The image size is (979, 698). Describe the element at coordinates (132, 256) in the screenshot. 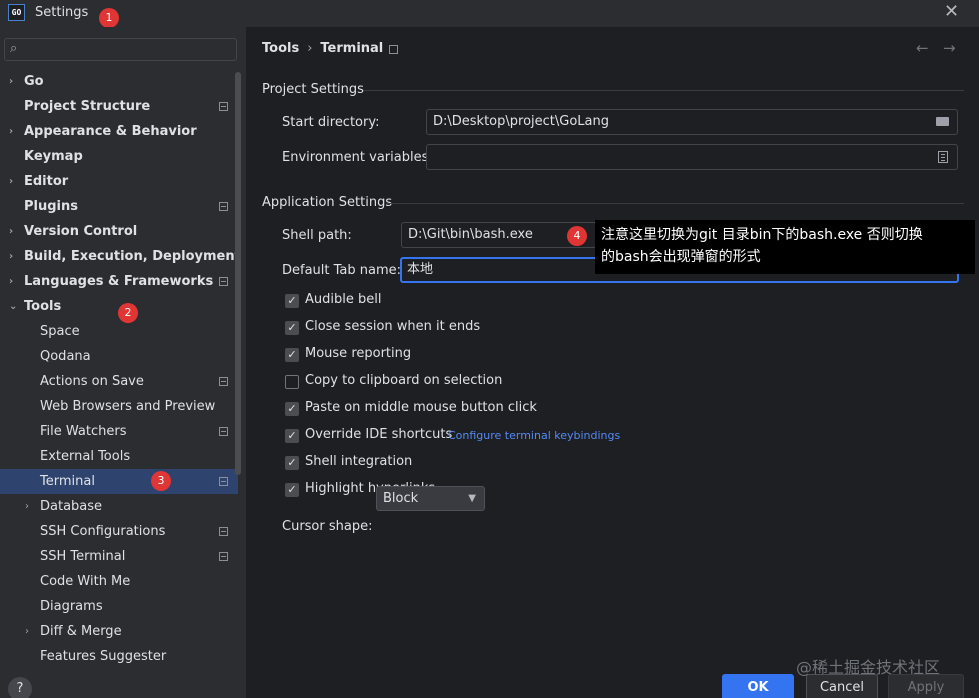

I see `sidebar-item-label: Build, Execution, Deployment` at that location.